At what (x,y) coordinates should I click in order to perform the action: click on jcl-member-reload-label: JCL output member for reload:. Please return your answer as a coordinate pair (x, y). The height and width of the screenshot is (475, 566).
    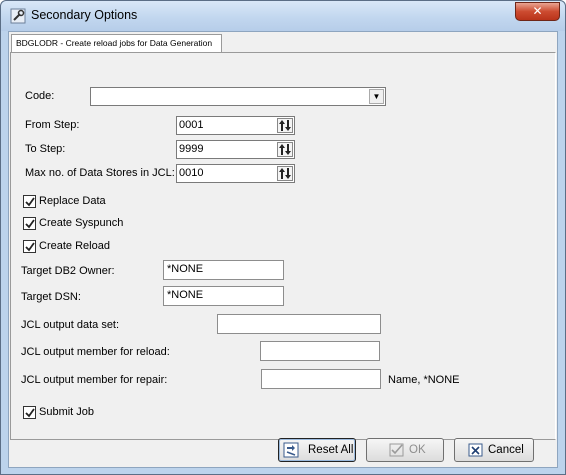
    Looking at the image, I should click on (95, 352).